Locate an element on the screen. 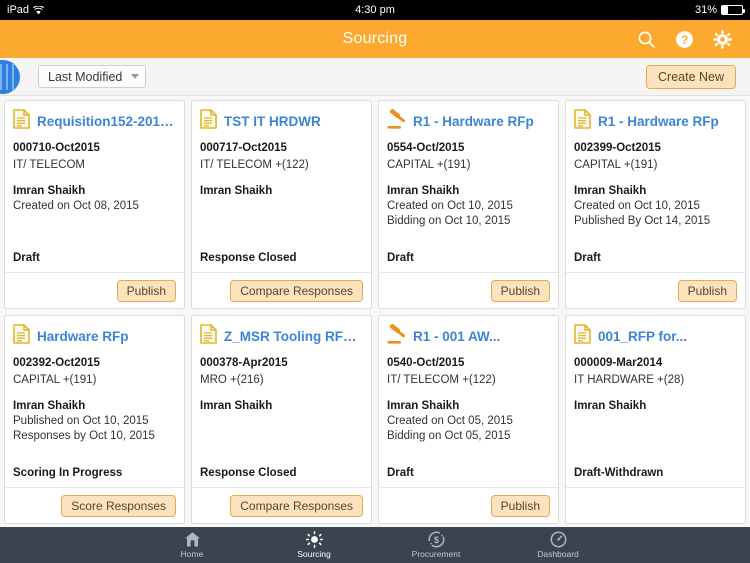 Image resolution: width=750 pixels, height=563 pixels. filter-badge-icon is located at coordinates (10, 77).